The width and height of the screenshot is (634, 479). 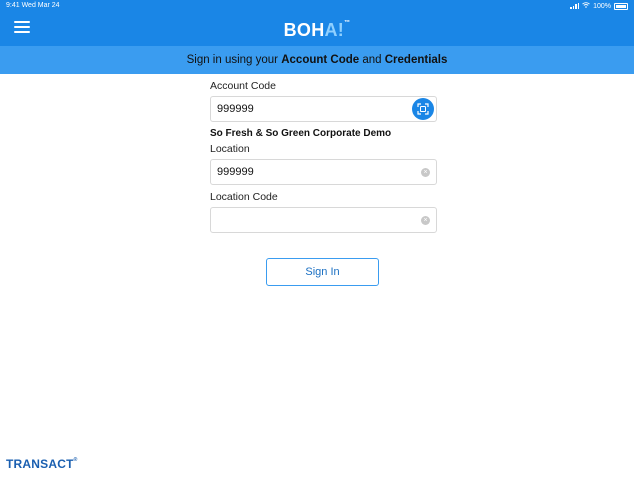 What do you see at coordinates (322, 272) in the screenshot?
I see `sign-in-button: Sign In` at bounding box center [322, 272].